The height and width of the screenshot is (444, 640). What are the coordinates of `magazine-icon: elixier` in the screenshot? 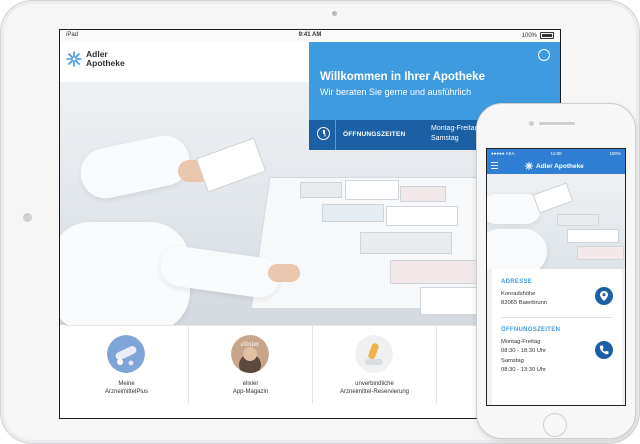 It's located at (250, 354).